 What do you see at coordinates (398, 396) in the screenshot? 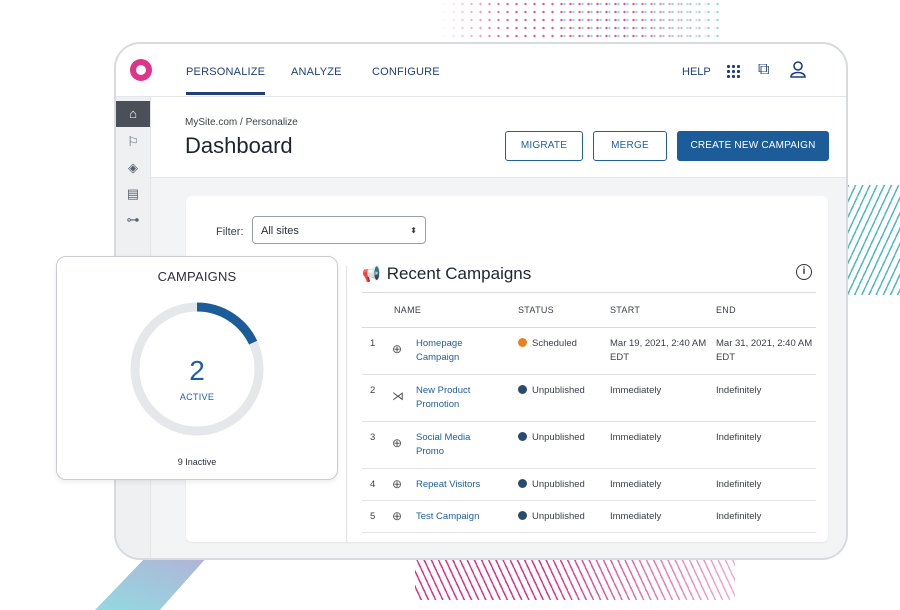
I see `split-icon: ⋊` at bounding box center [398, 396].